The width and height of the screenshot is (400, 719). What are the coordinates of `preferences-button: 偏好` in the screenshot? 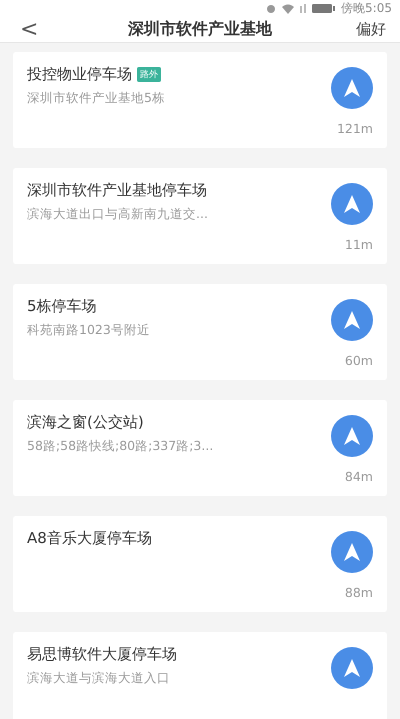 It's located at (371, 29).